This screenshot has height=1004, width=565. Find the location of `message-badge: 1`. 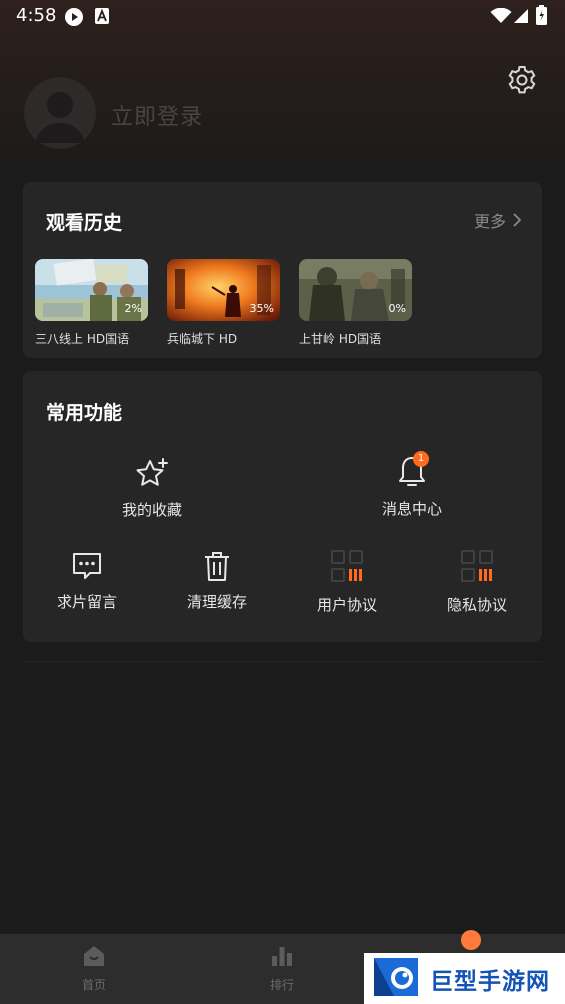

message-badge: 1 is located at coordinates (421, 459).